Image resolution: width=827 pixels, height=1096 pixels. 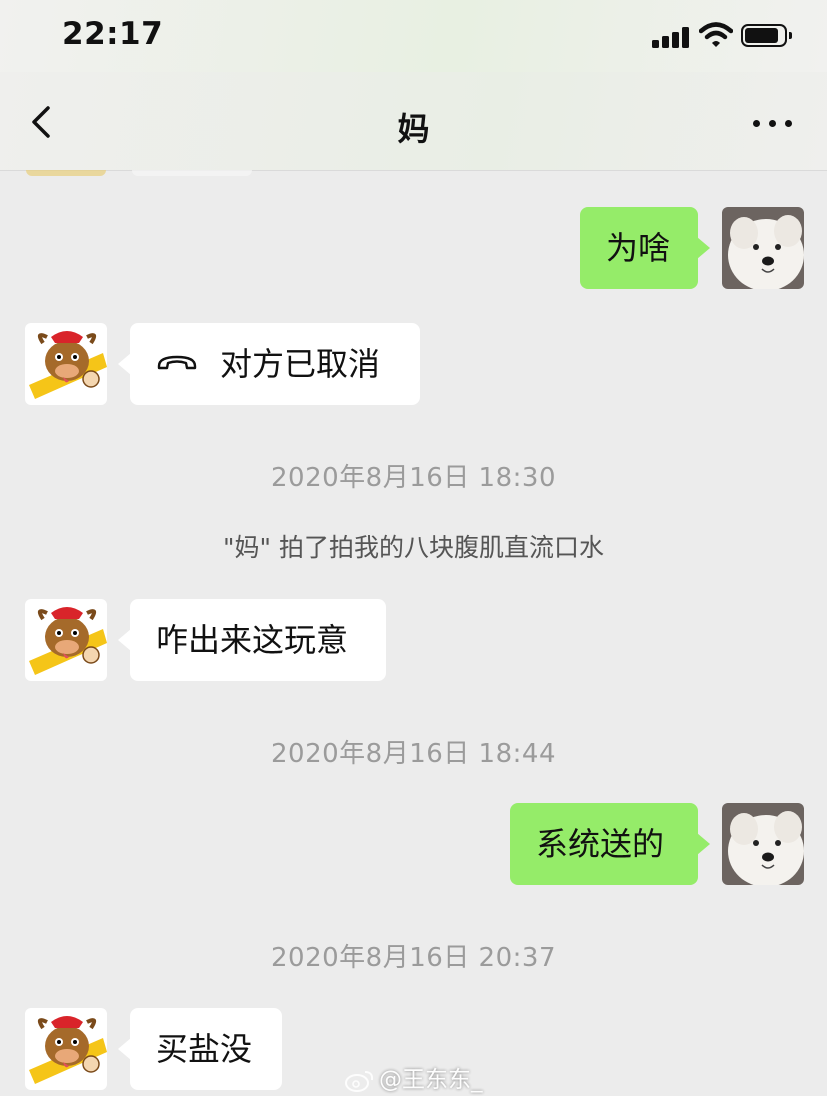 I want to click on chat-header: 妈, so click(x=413, y=121).